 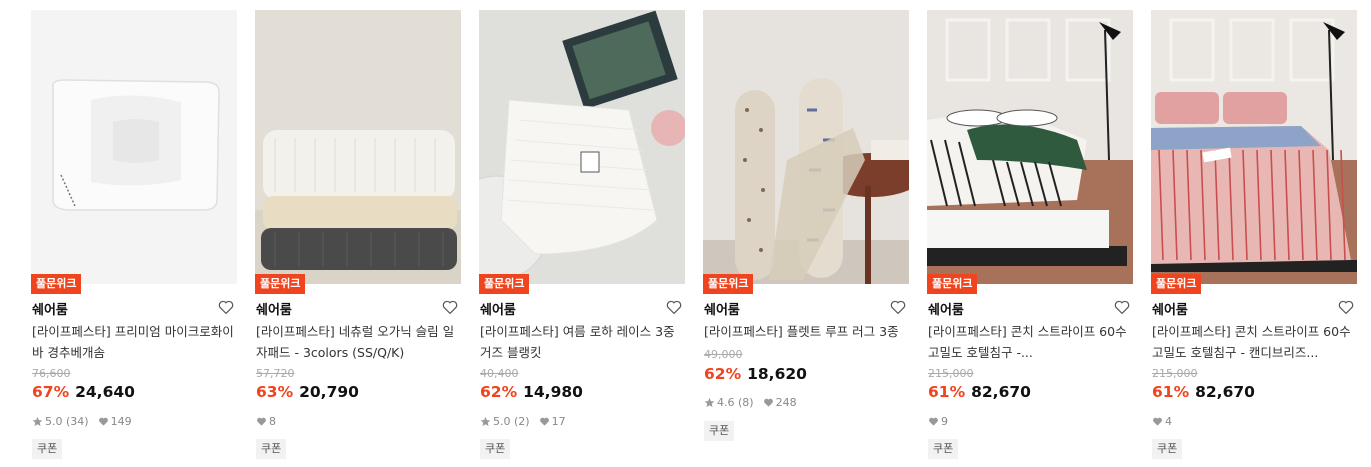 What do you see at coordinates (275, 373) in the screenshot?
I see `original-price: 57,720` at bounding box center [275, 373].